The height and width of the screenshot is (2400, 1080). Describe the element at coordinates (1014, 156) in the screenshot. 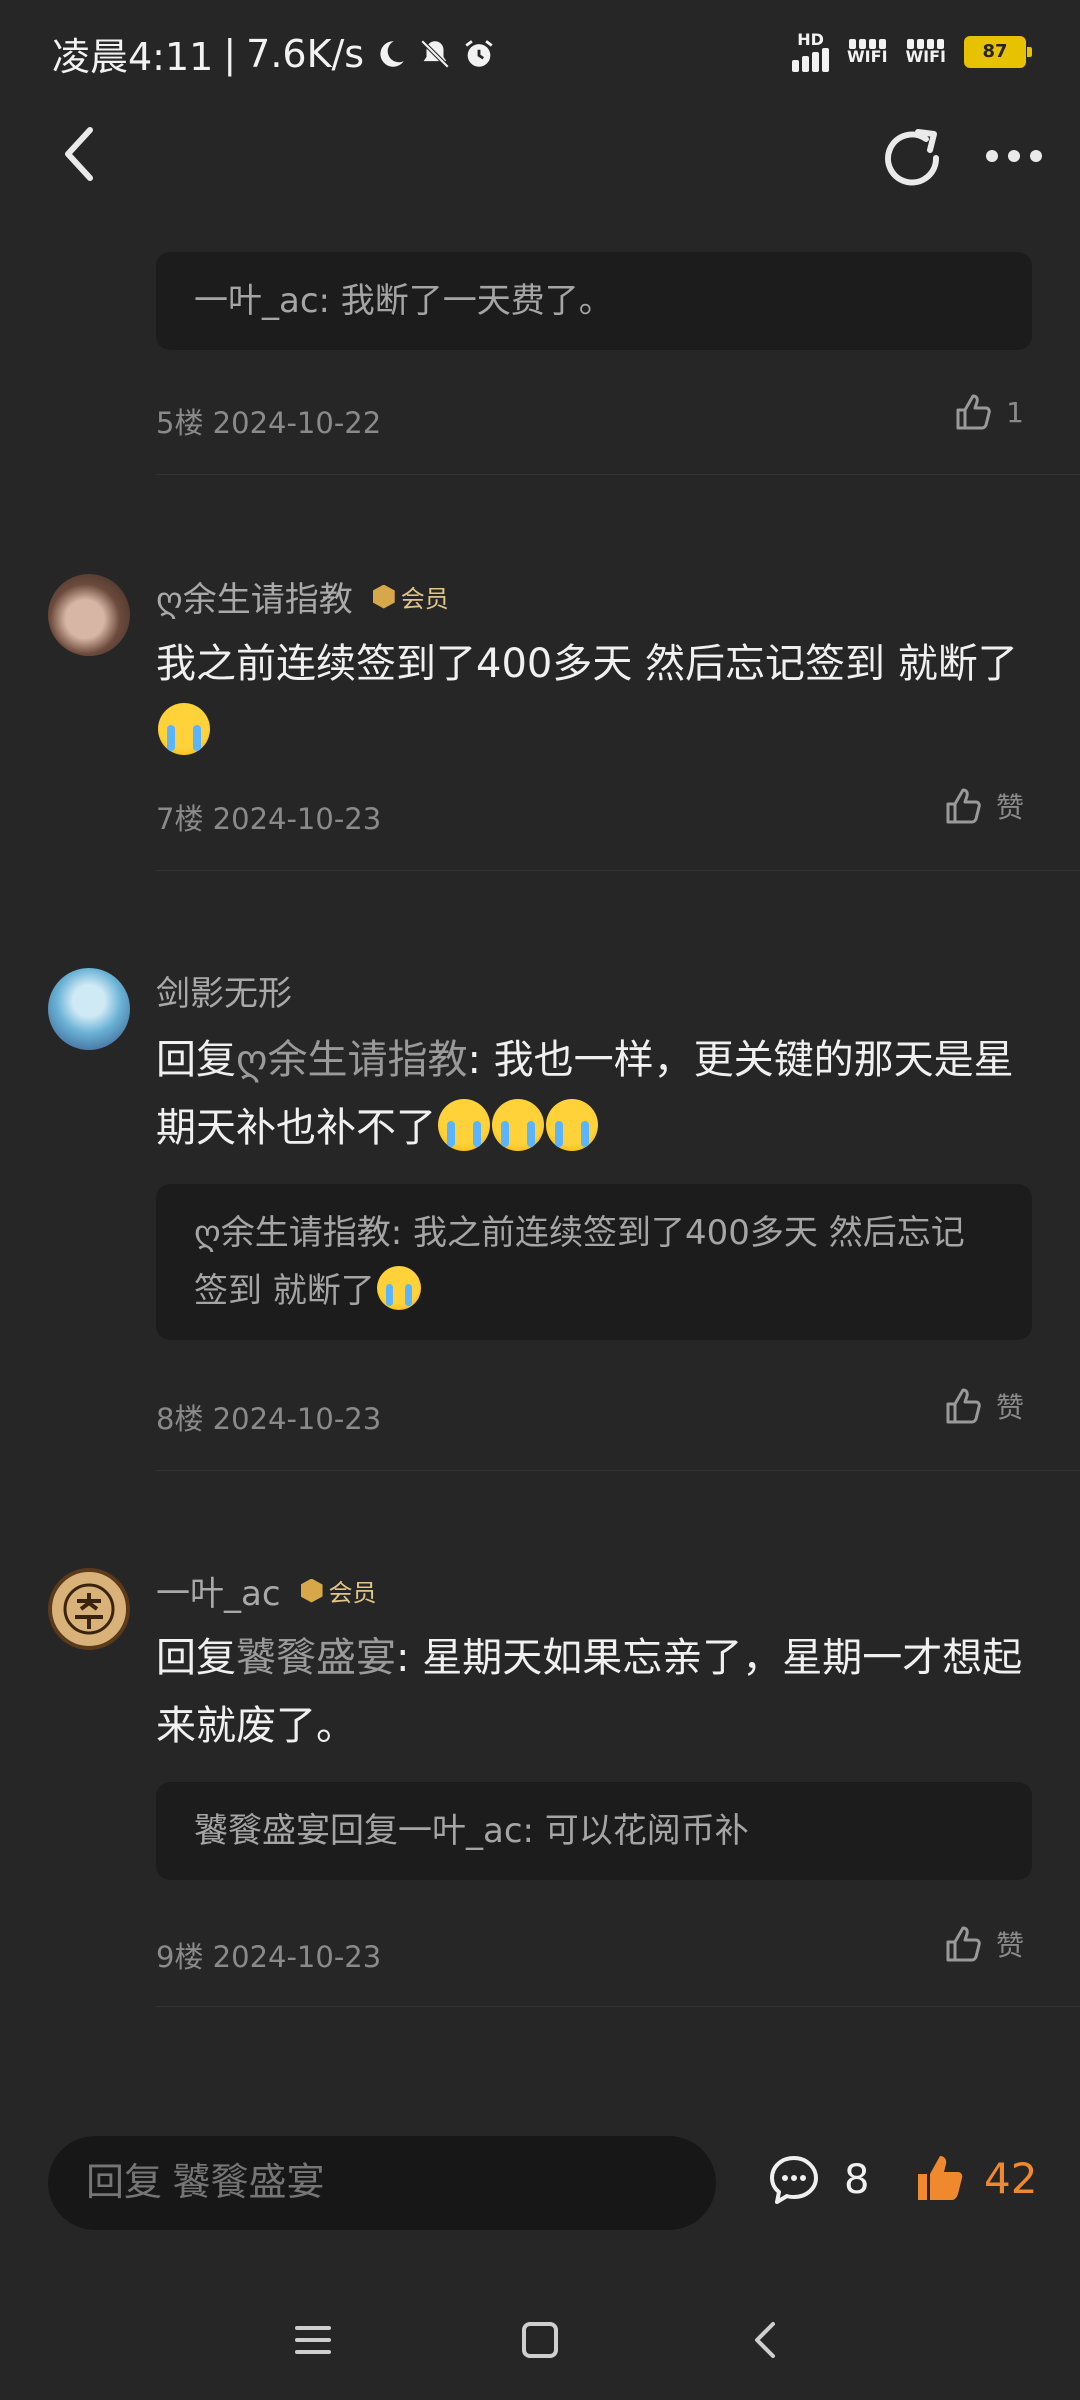

I see `more-horizontal-icon` at that location.